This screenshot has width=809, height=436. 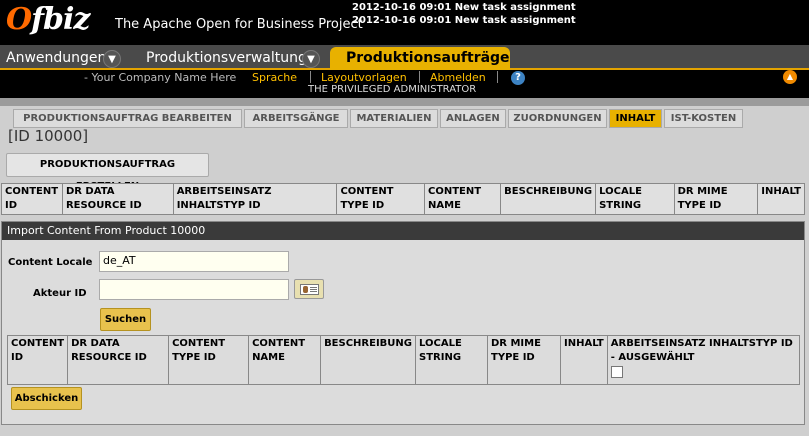 What do you see at coordinates (296, 118) in the screenshot?
I see `tab-arbeitsgaenge: ARBEITSGÄNGE` at bounding box center [296, 118].